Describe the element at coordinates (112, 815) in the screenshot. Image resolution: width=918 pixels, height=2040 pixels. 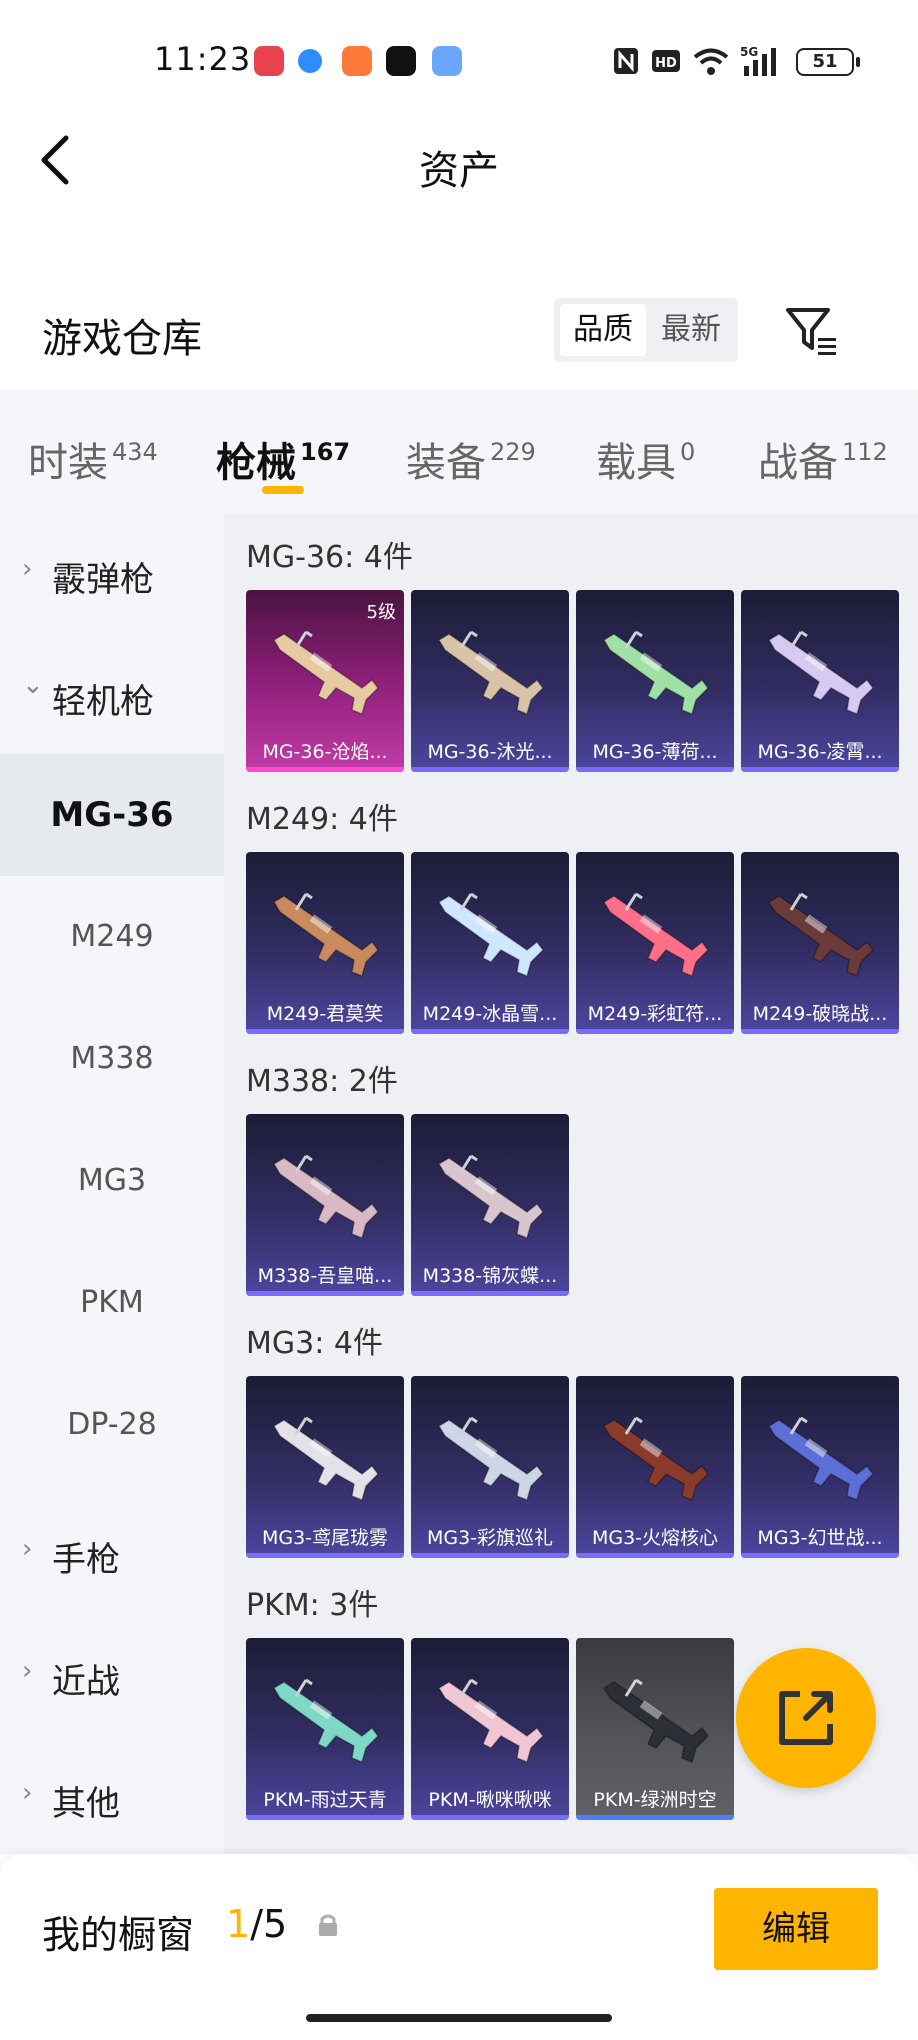
I see `sidebar-item-mg36: MG-36` at that location.